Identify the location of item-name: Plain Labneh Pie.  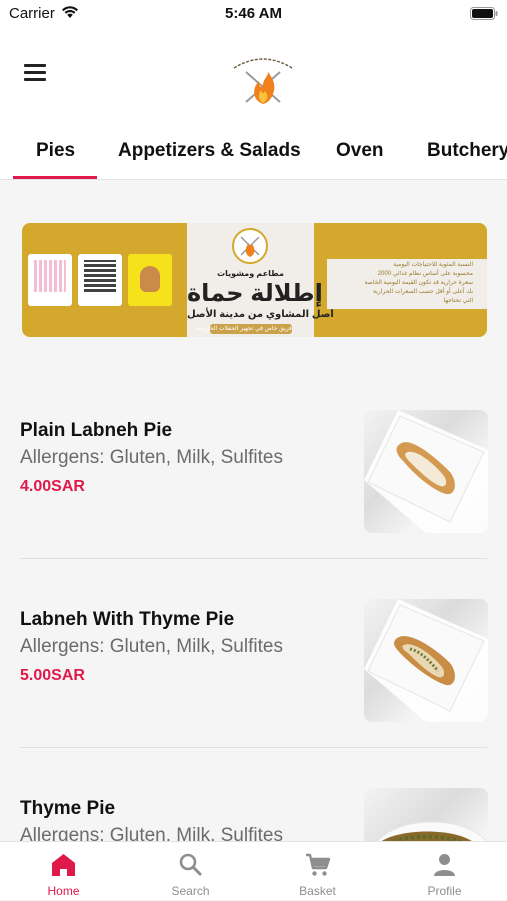
(96, 430).